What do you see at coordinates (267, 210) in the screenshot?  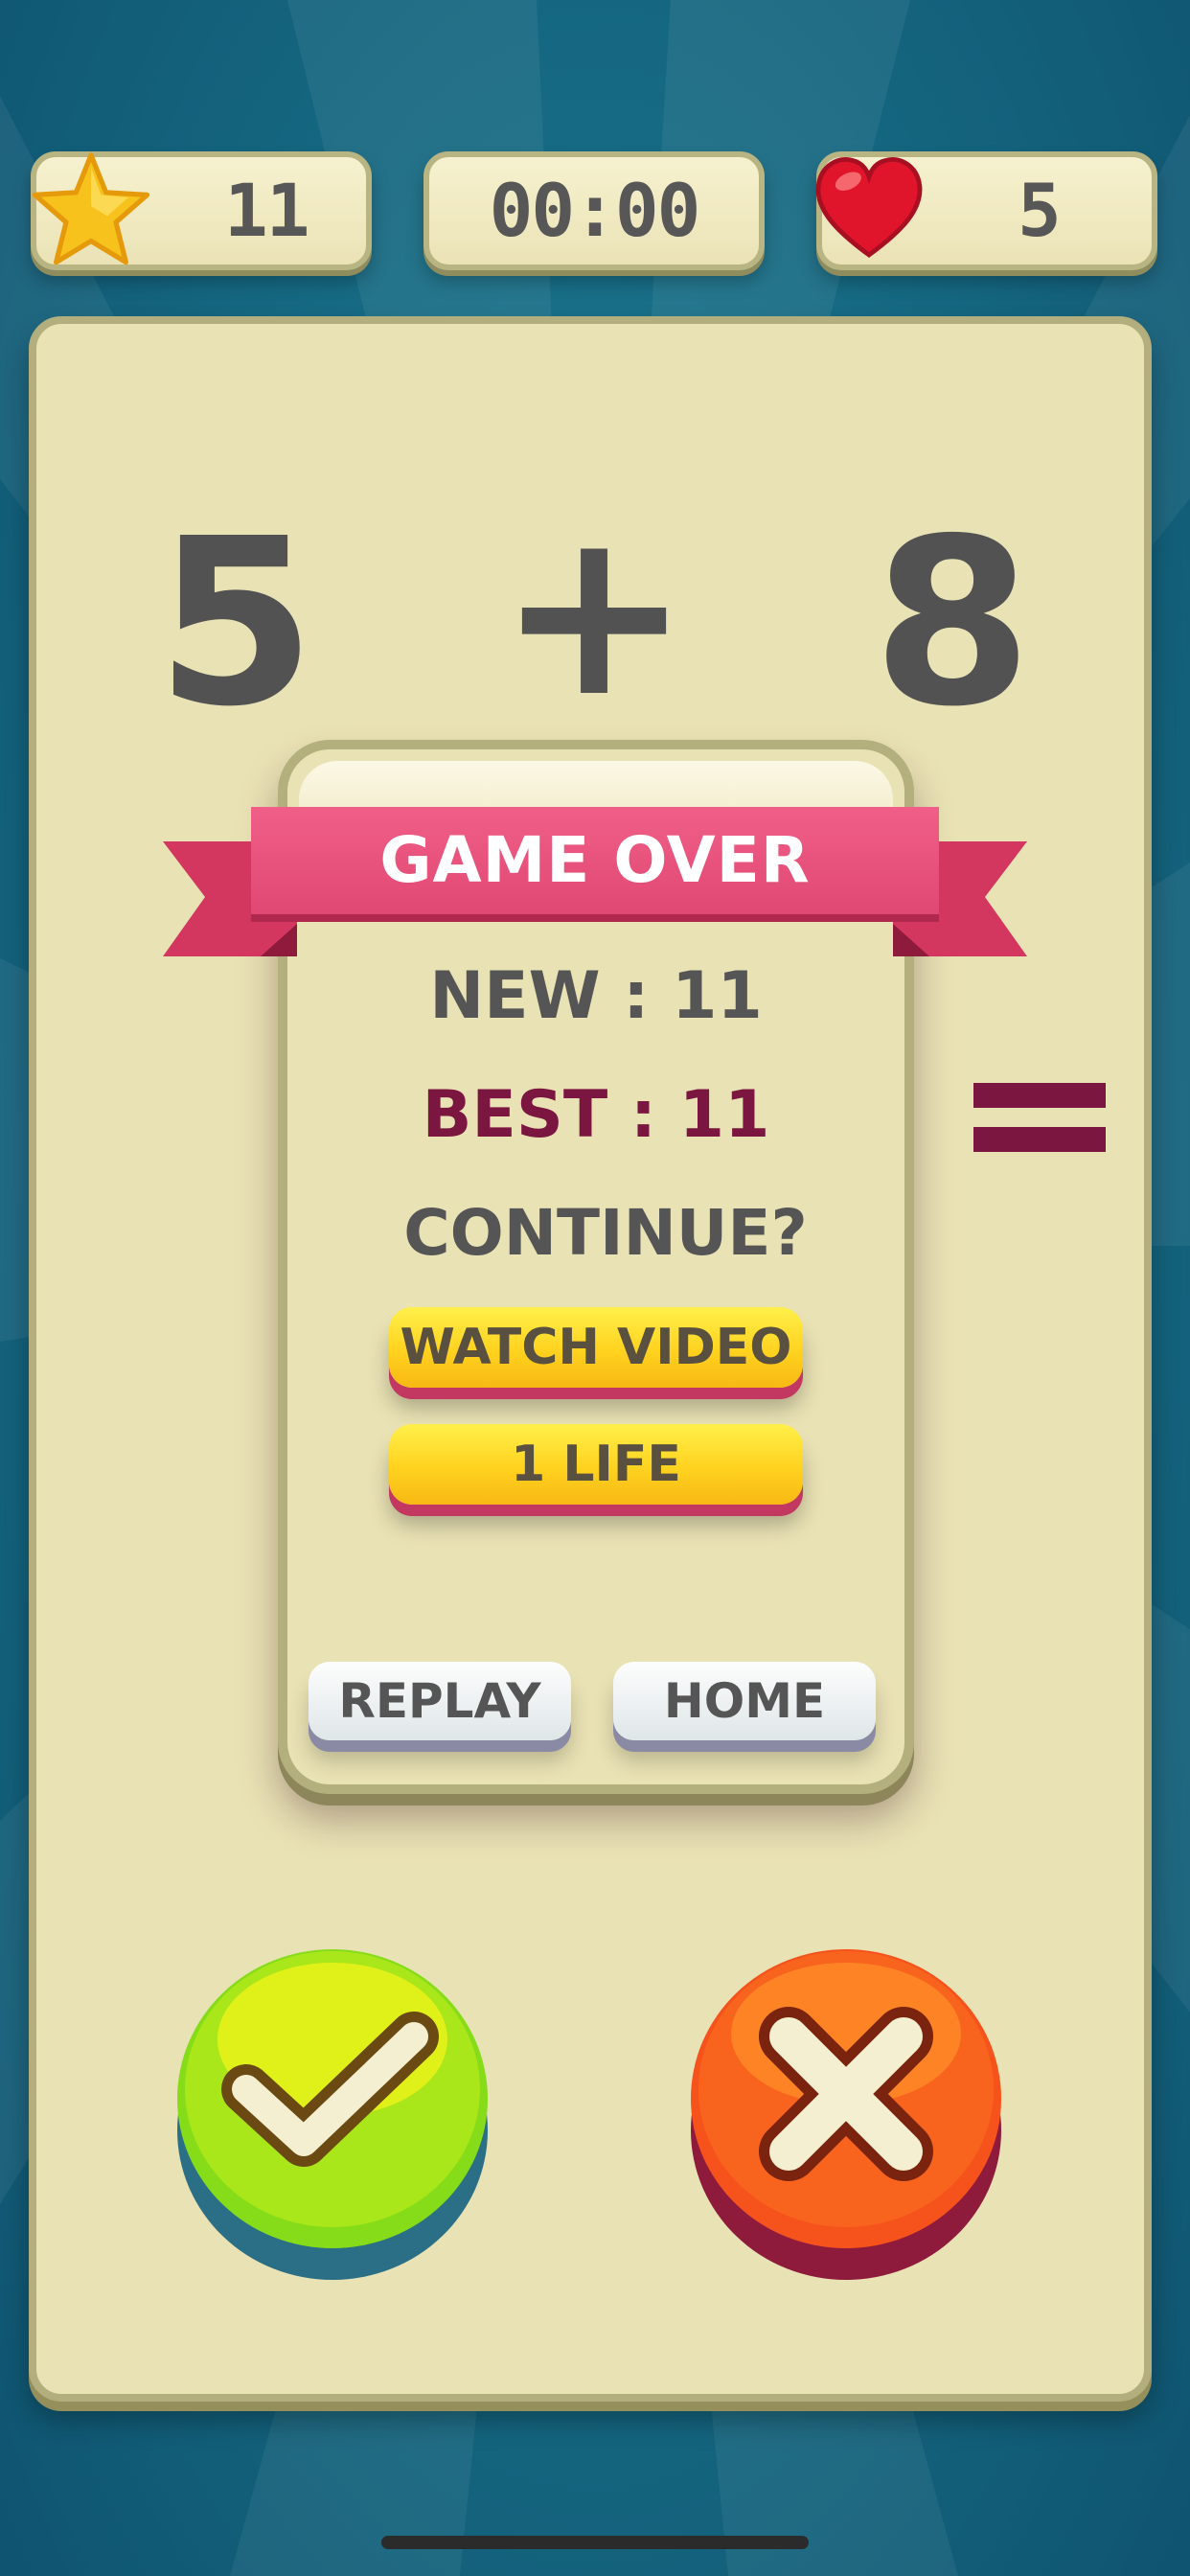 I see `stars-count: 11` at bounding box center [267, 210].